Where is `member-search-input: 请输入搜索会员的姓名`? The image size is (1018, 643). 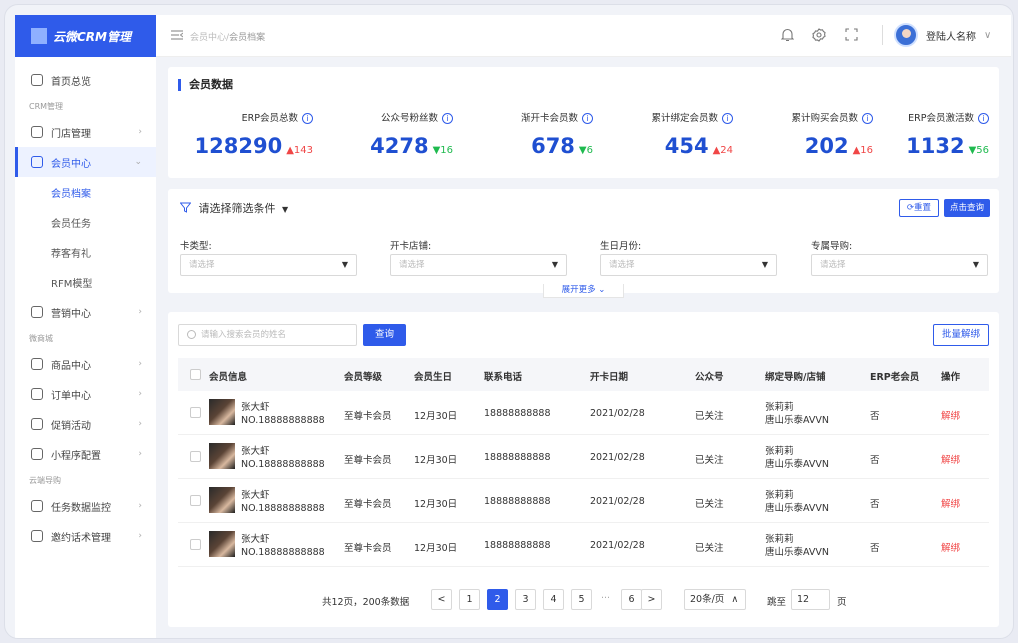 member-search-input: 请输入搜索会员的姓名 is located at coordinates (267, 335).